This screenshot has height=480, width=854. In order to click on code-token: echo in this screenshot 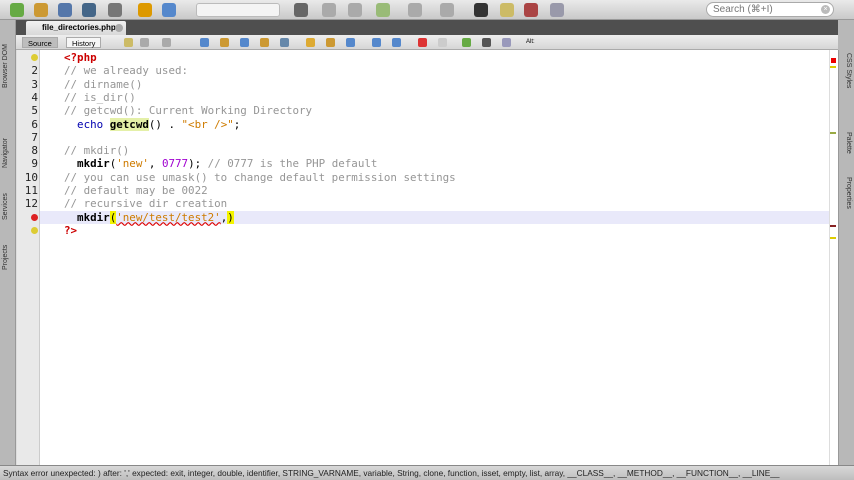, I will do `click(87, 124)`.